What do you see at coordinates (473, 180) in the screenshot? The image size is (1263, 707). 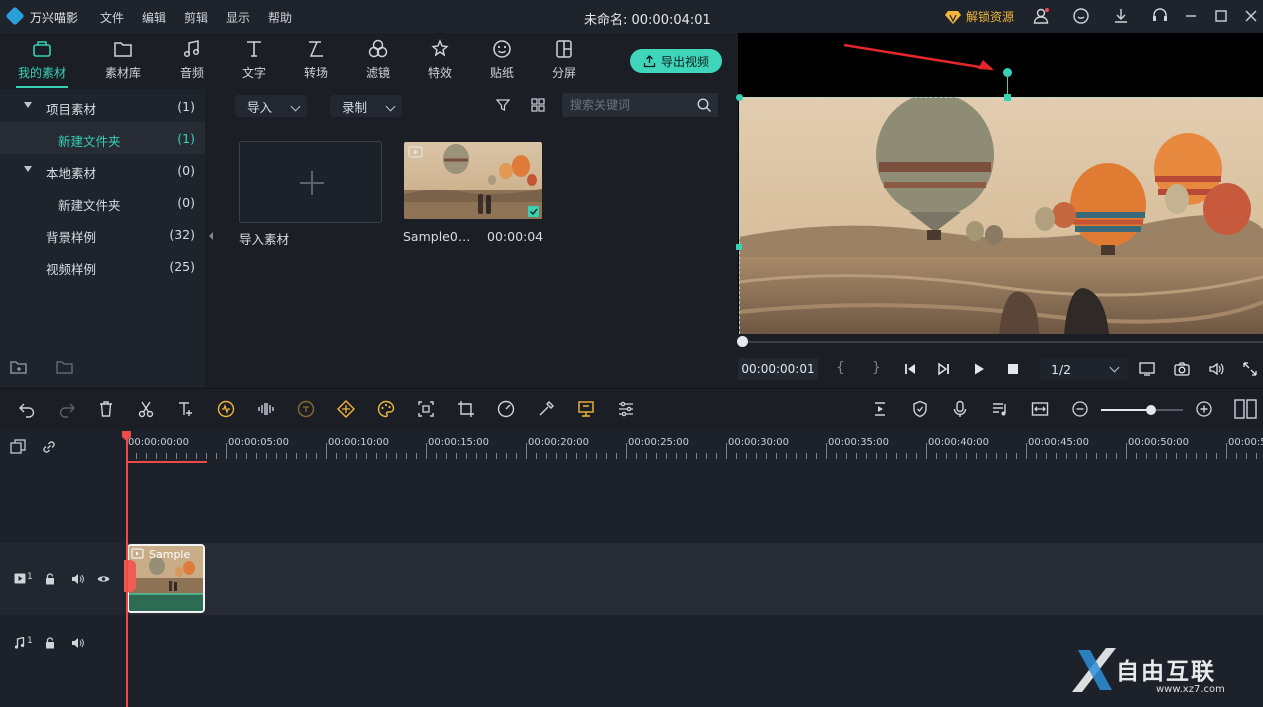 I see `media-clip-thumbnail` at bounding box center [473, 180].